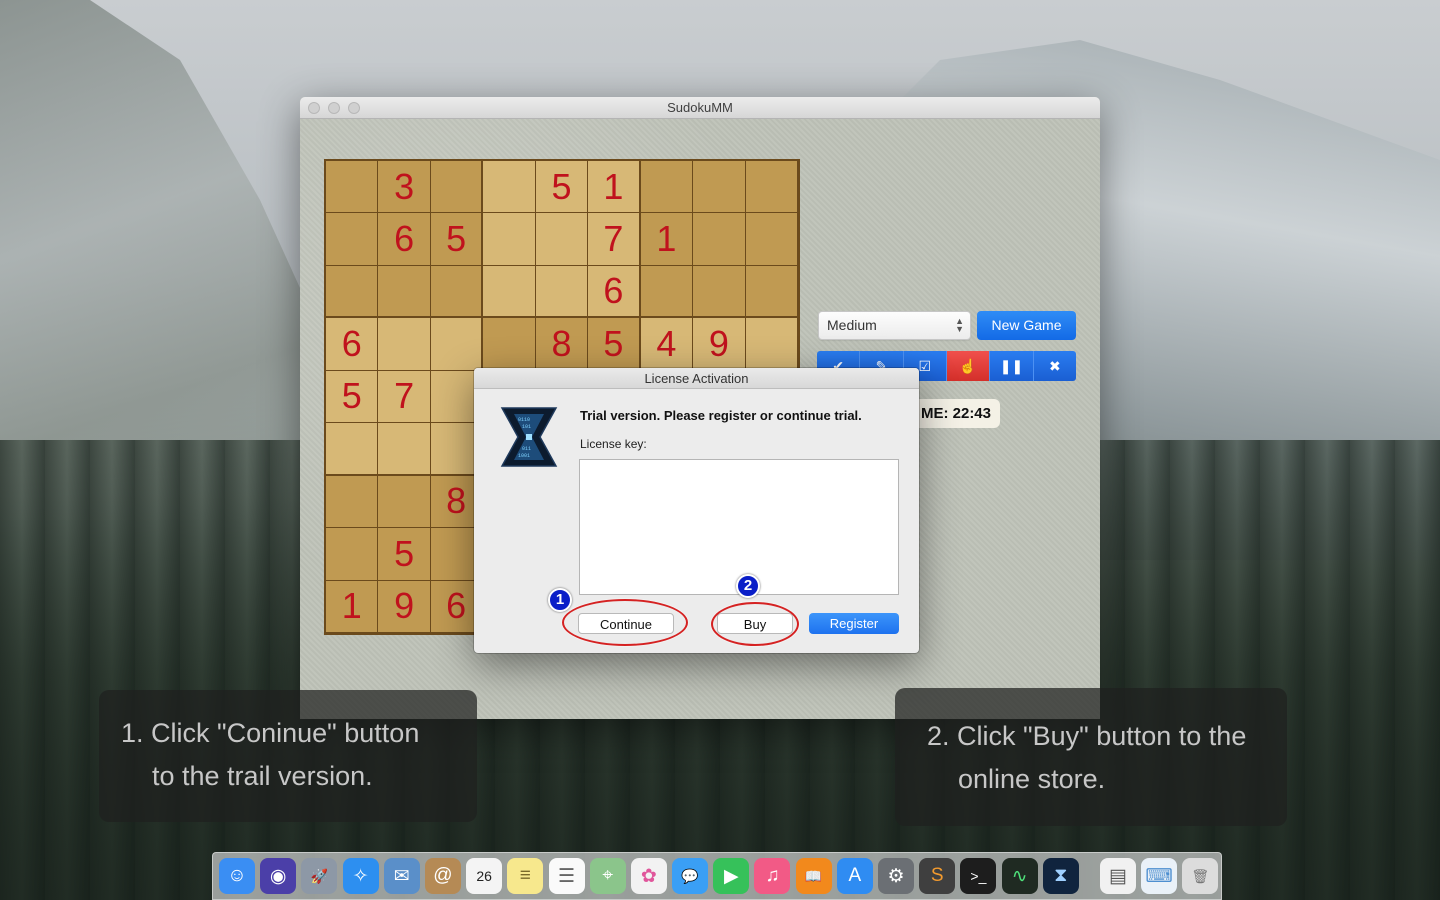  What do you see at coordinates (566, 876) in the screenshot?
I see `reminders-icon: ☰` at bounding box center [566, 876].